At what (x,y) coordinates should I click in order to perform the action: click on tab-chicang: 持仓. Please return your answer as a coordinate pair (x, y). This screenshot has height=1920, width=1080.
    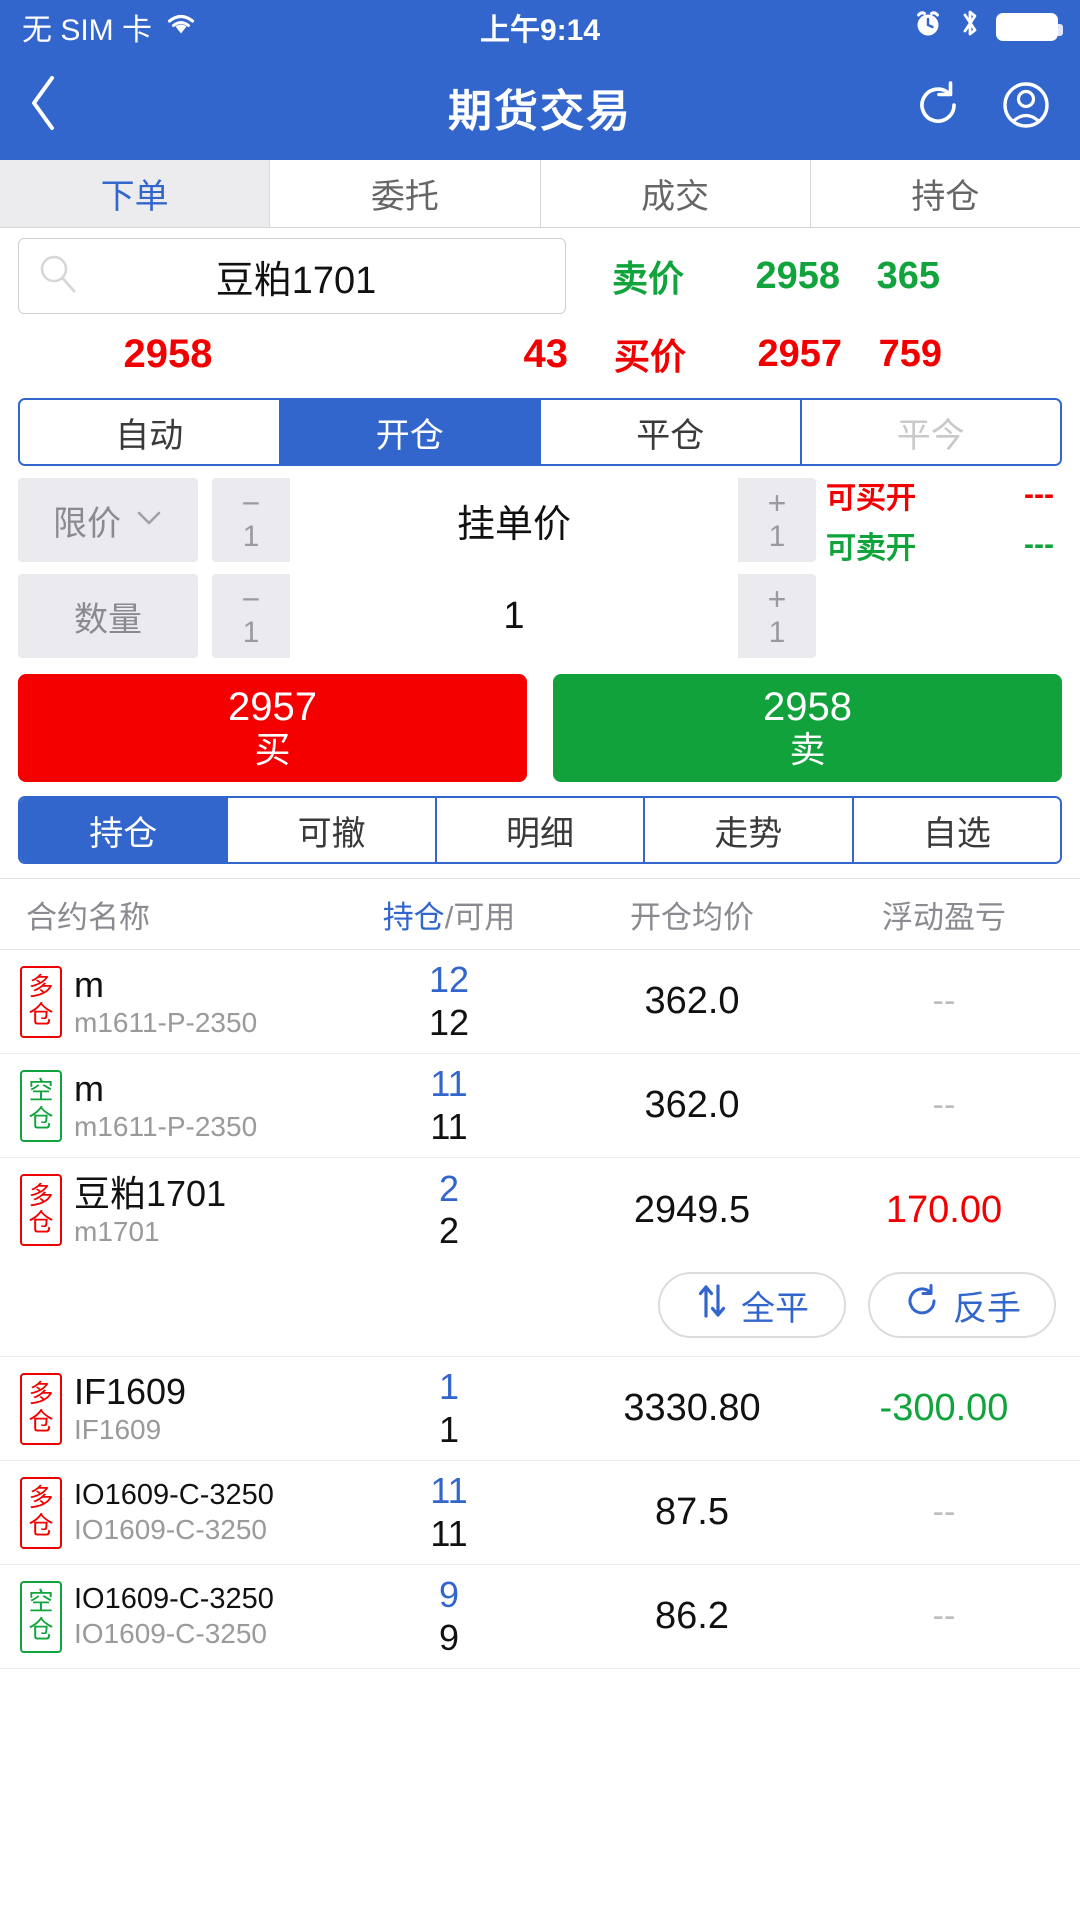
    Looking at the image, I should click on (945, 193).